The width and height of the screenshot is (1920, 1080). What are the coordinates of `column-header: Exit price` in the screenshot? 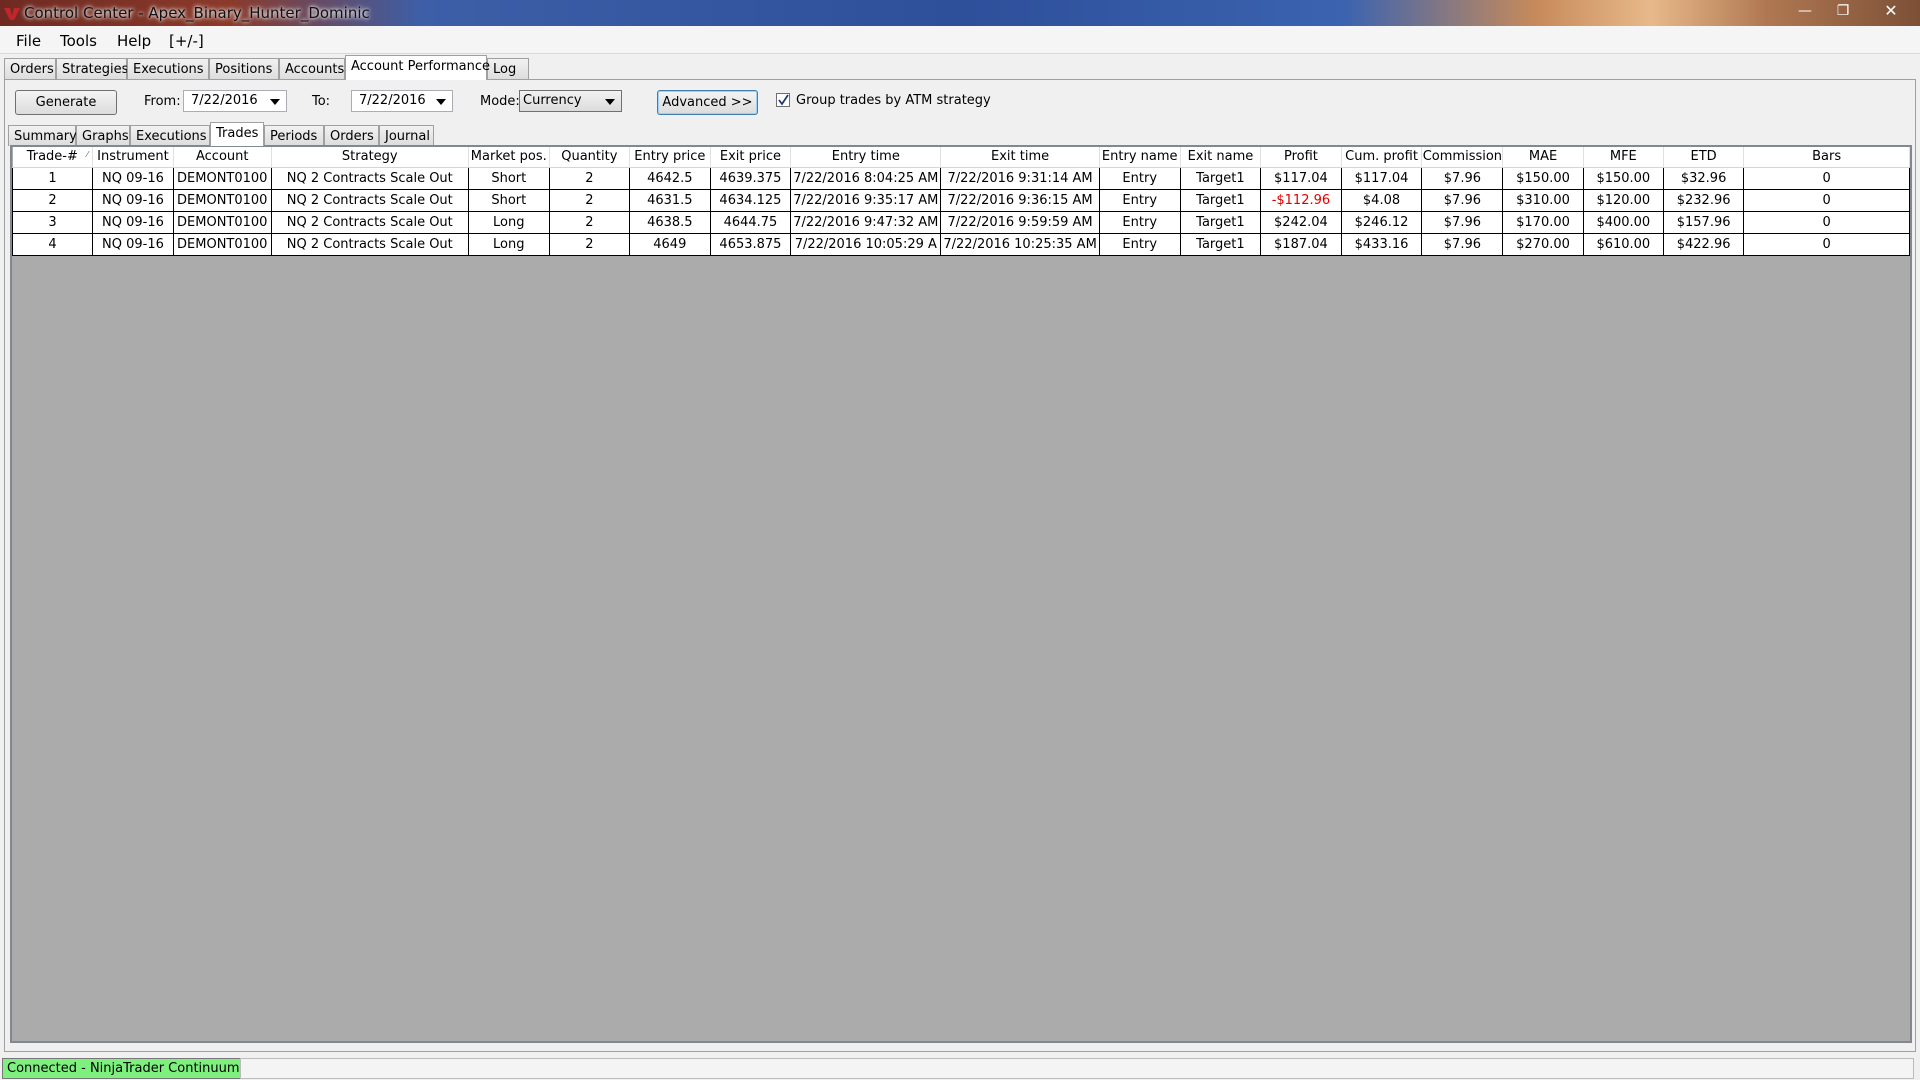 It's located at (751, 157).